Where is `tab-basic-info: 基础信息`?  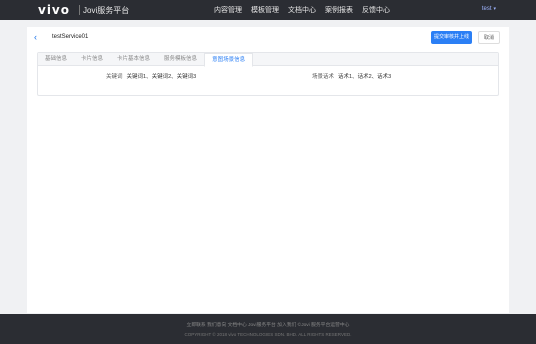
tab-basic-info: 基础信息 is located at coordinates (56, 59).